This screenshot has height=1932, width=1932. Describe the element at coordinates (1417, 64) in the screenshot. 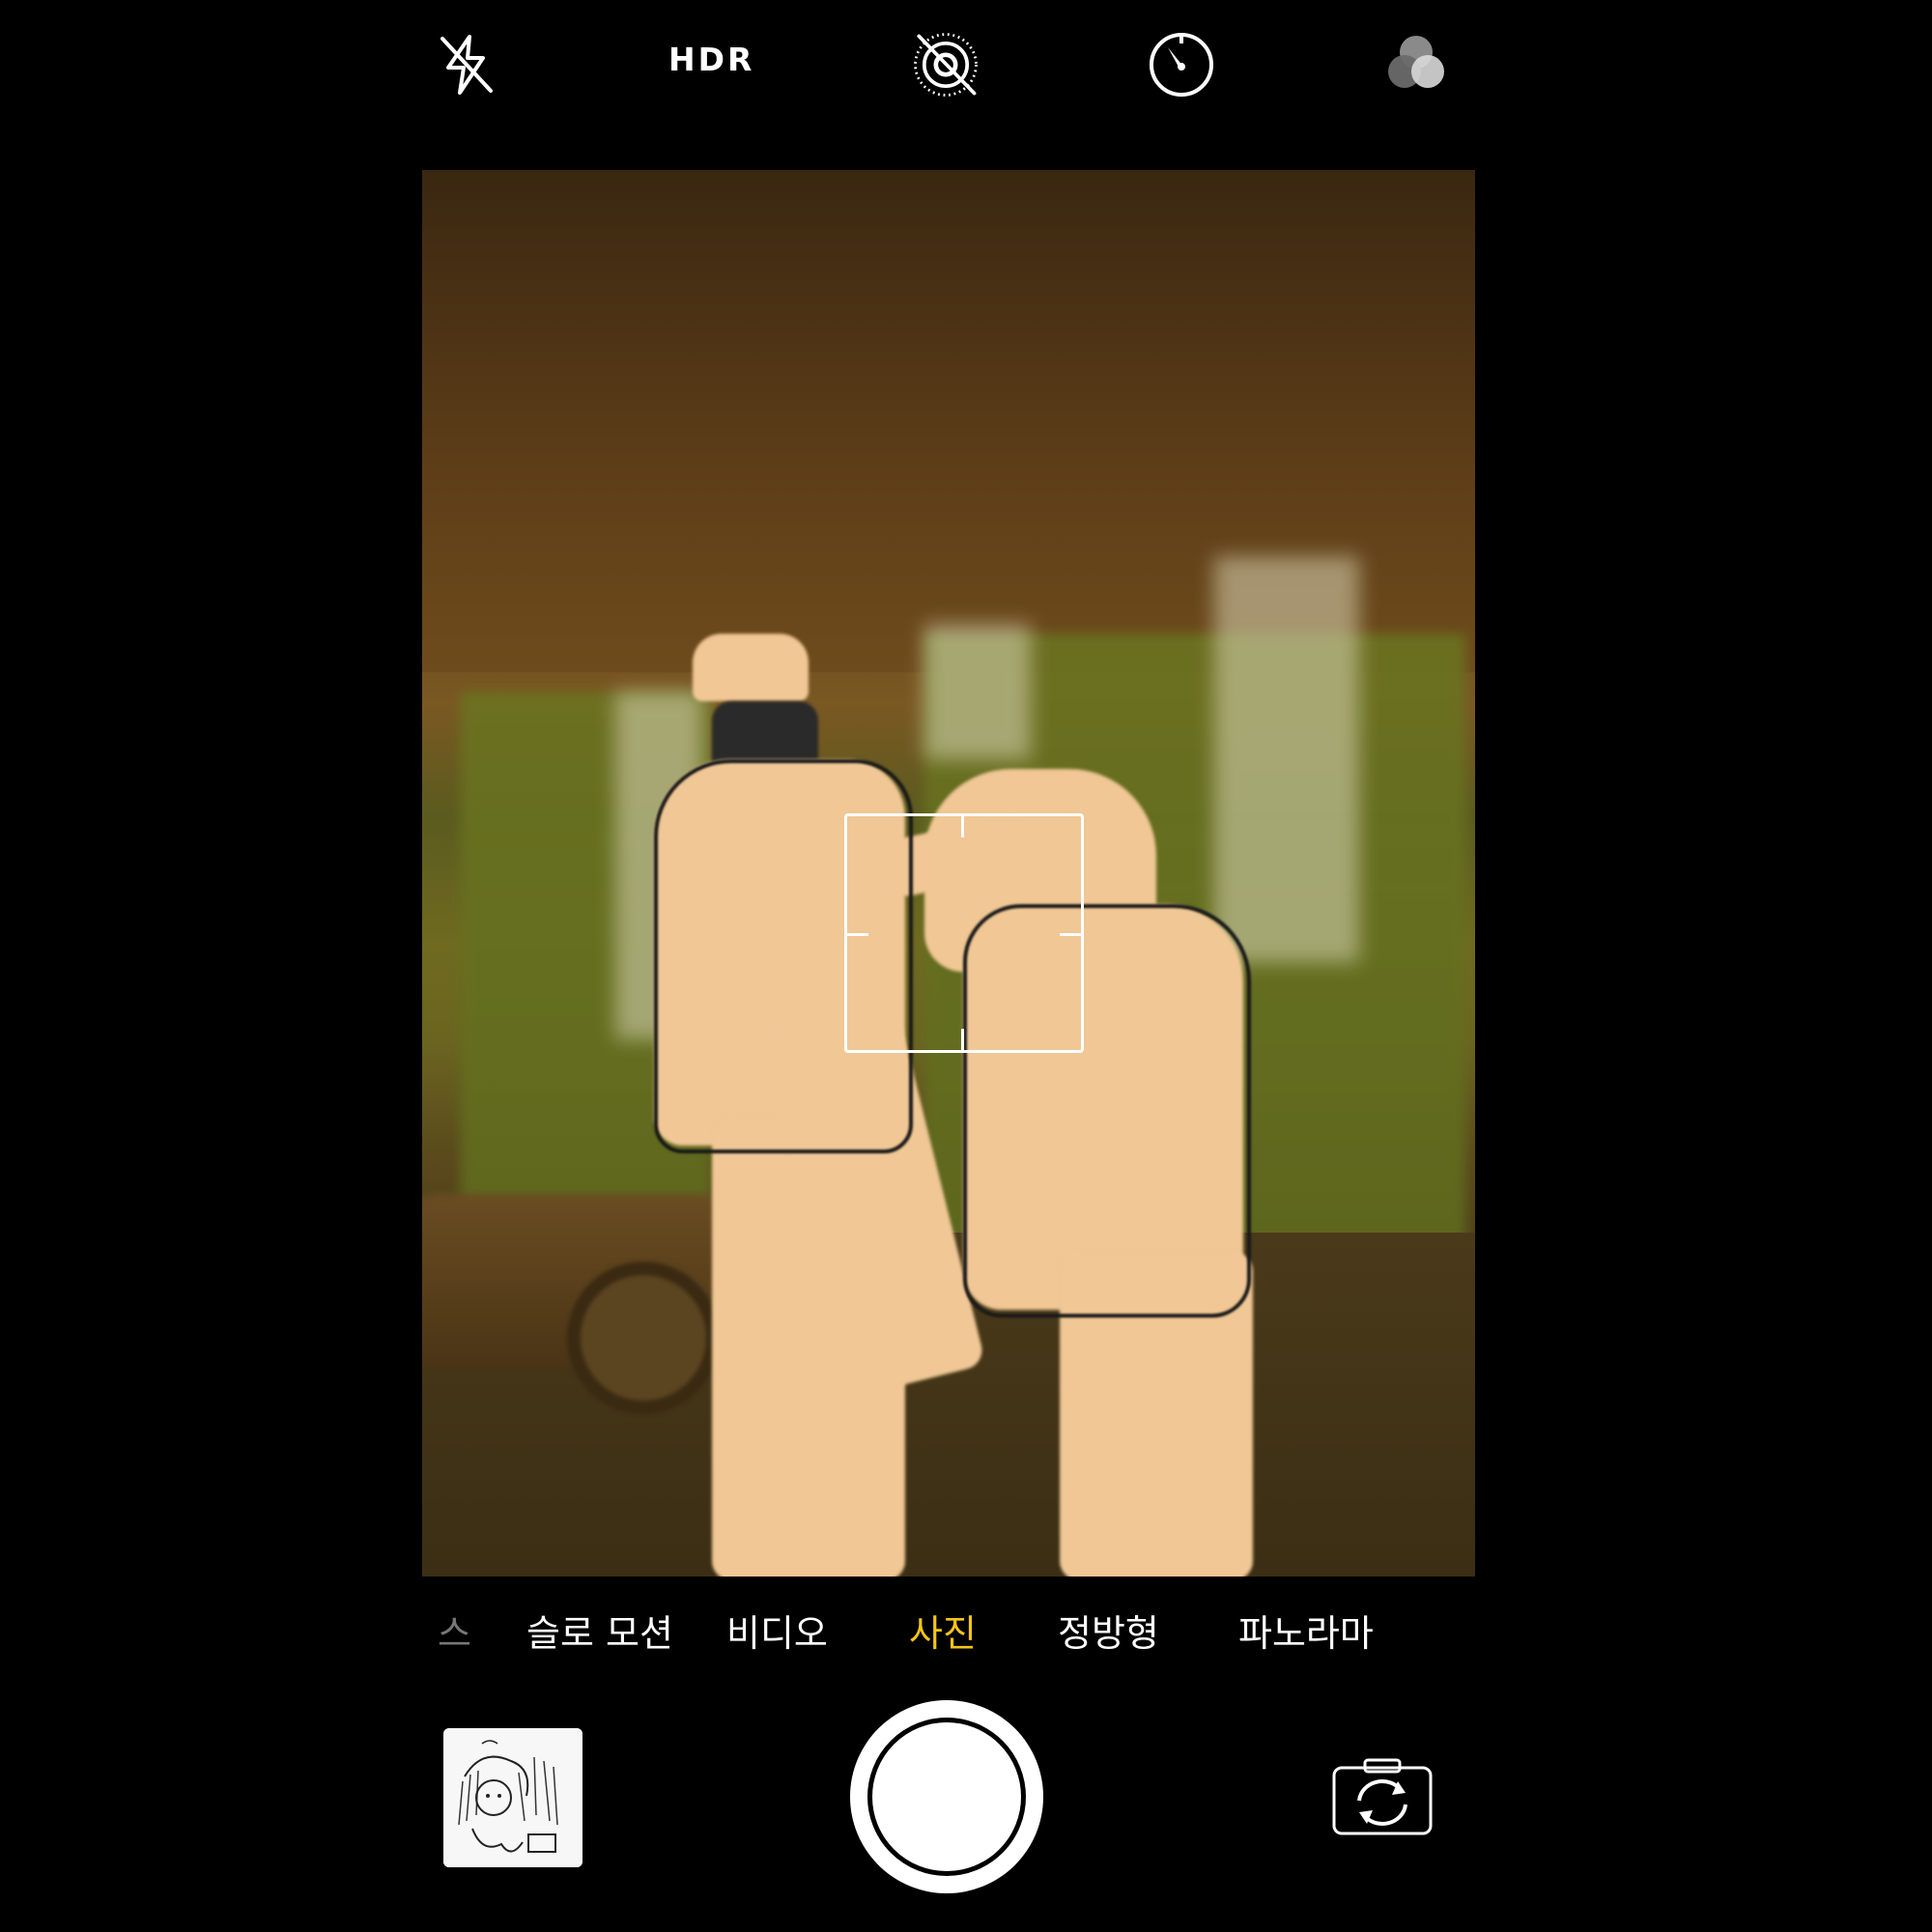

I see `filters-icon` at that location.